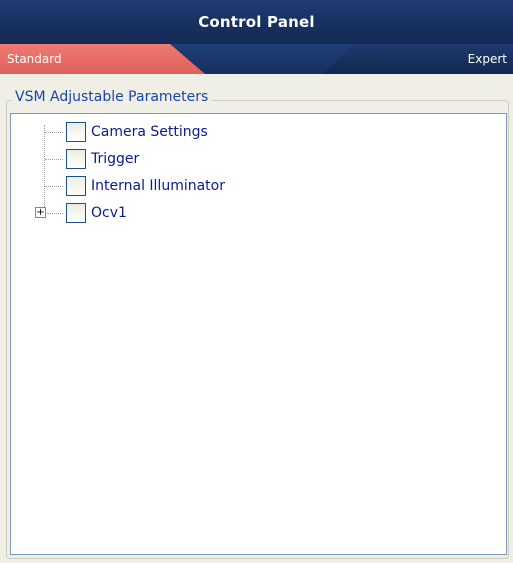 This screenshot has width=513, height=563. What do you see at coordinates (418, 59) in the screenshot?
I see `tab-expert: Expert` at bounding box center [418, 59].